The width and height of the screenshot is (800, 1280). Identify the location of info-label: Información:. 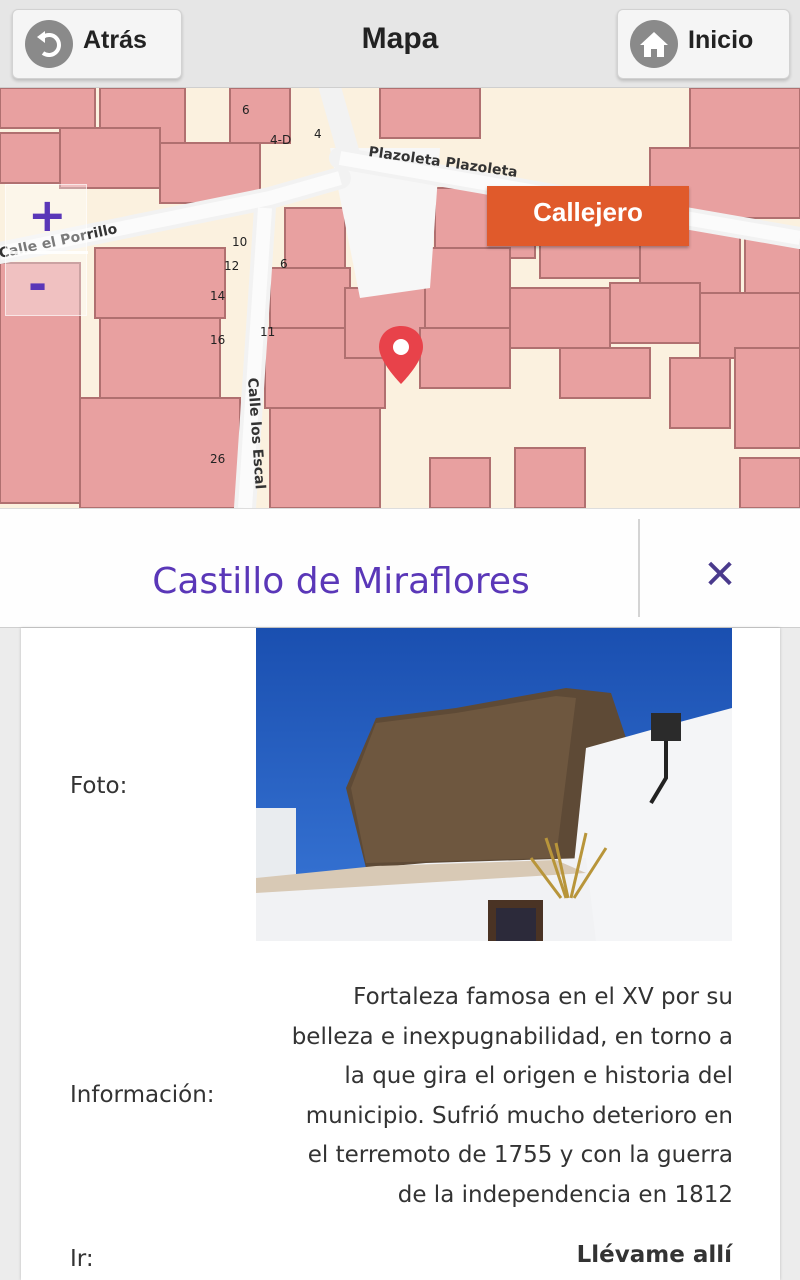
(142, 1095).